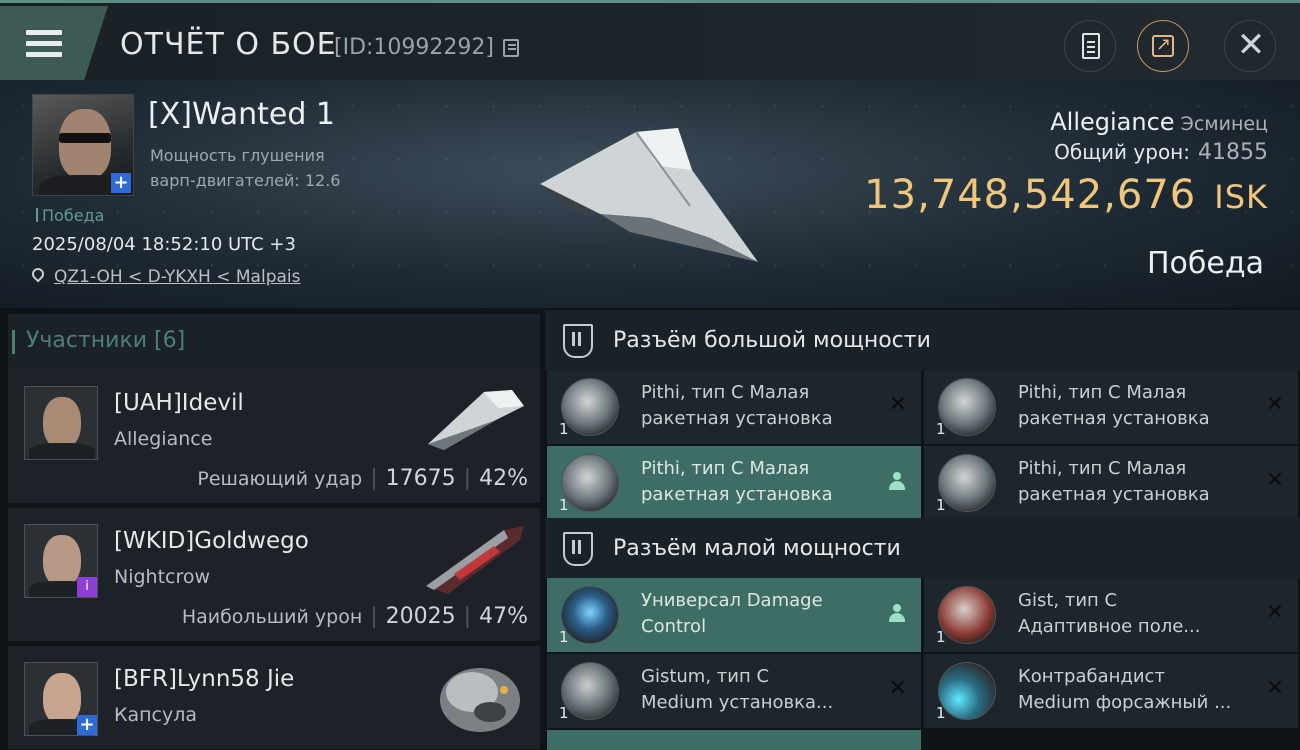 The height and width of the screenshot is (750, 1300). What do you see at coordinates (83, 145) in the screenshot?
I see `victim-avatar: +` at bounding box center [83, 145].